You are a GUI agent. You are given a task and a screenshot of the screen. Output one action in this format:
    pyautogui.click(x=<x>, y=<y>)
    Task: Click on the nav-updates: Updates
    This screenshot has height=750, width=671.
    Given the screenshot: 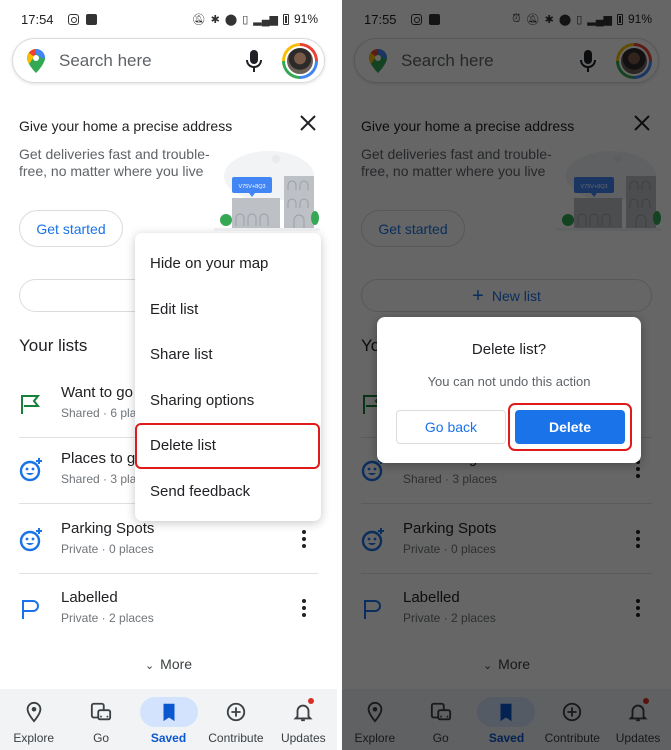 What is the action you would take?
    pyautogui.click(x=303, y=719)
    